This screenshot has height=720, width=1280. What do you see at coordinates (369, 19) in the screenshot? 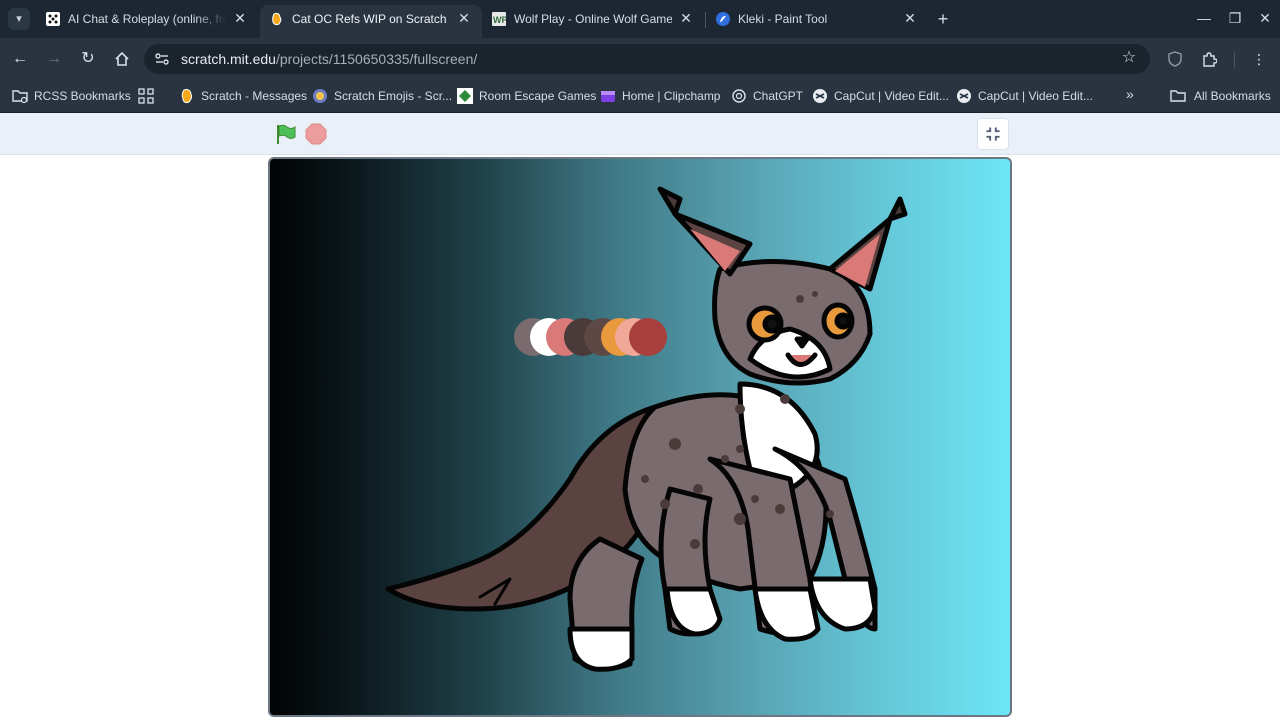
I see `tab-title: Cat OC Refs WIP on Scratch` at bounding box center [369, 19].